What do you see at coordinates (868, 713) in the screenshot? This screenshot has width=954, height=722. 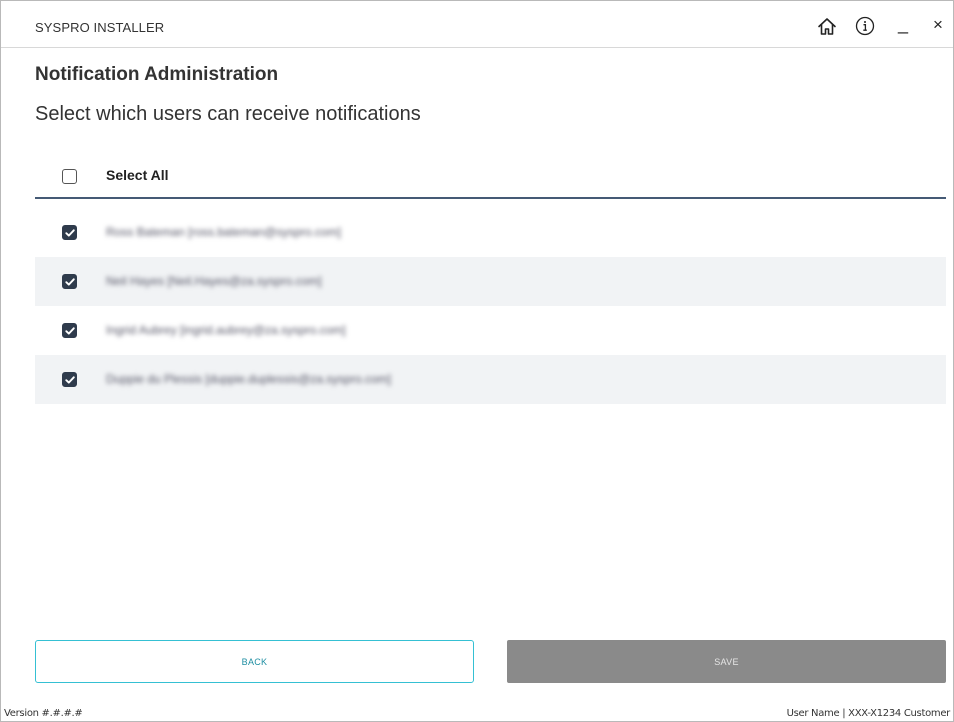 I see `user-info-label: User Name | XXX-X1234 Customer` at bounding box center [868, 713].